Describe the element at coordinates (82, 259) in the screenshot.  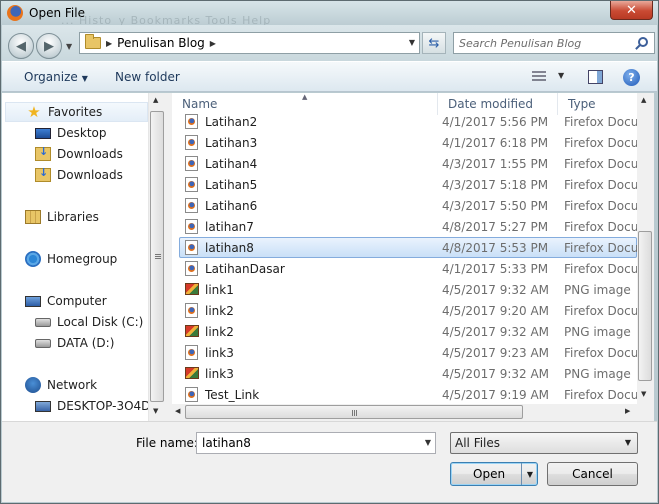
I see `nav-label: Homegroup` at that location.